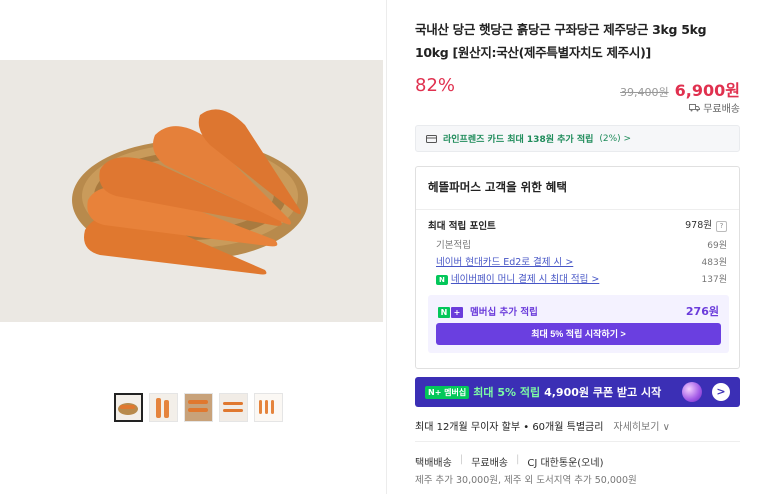 This screenshot has height=494, width=768. What do you see at coordinates (578, 334) in the screenshot?
I see `membership-start-button: 최대 5% 적립 시작하기 >` at bounding box center [578, 334].